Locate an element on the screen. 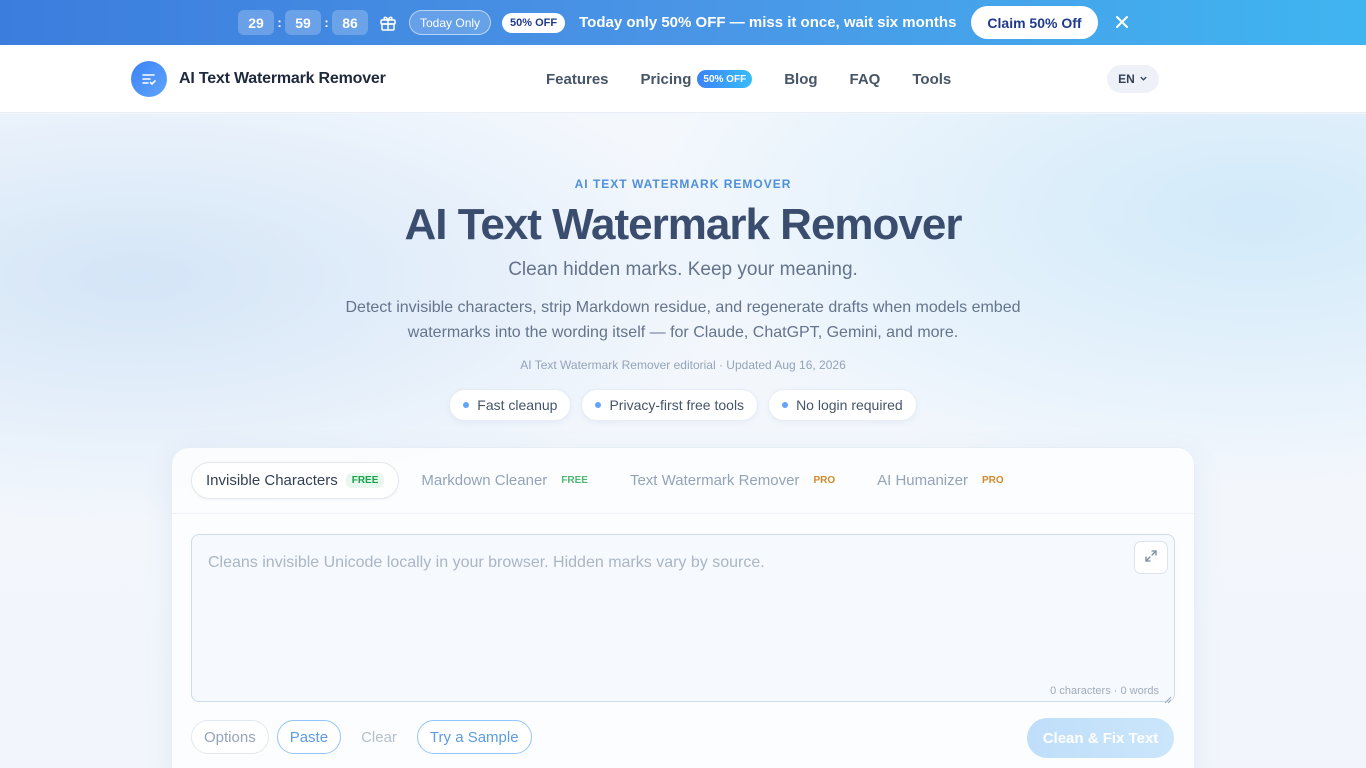 This screenshot has width=1366, height=768. feature-pill: Privacy-first free tools is located at coordinates (670, 405).